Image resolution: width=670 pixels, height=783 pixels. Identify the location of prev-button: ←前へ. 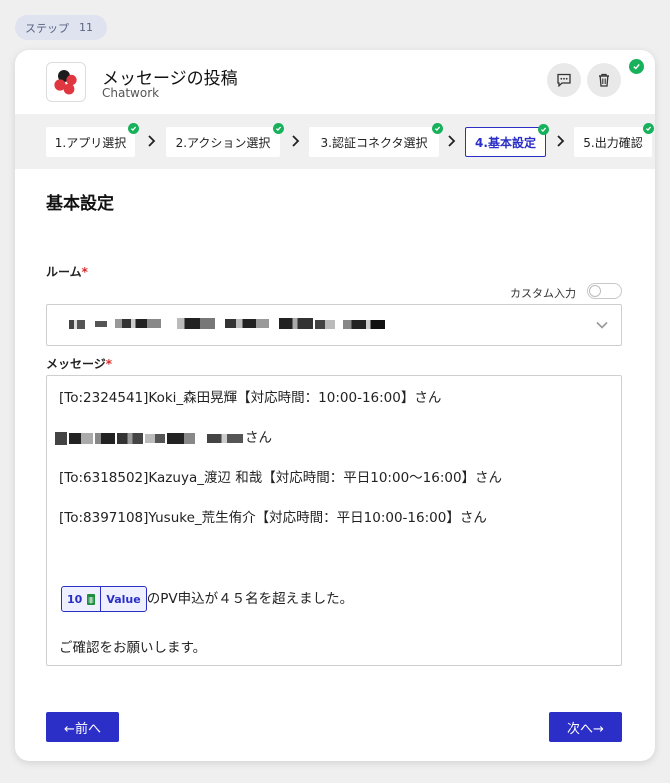
(82, 727).